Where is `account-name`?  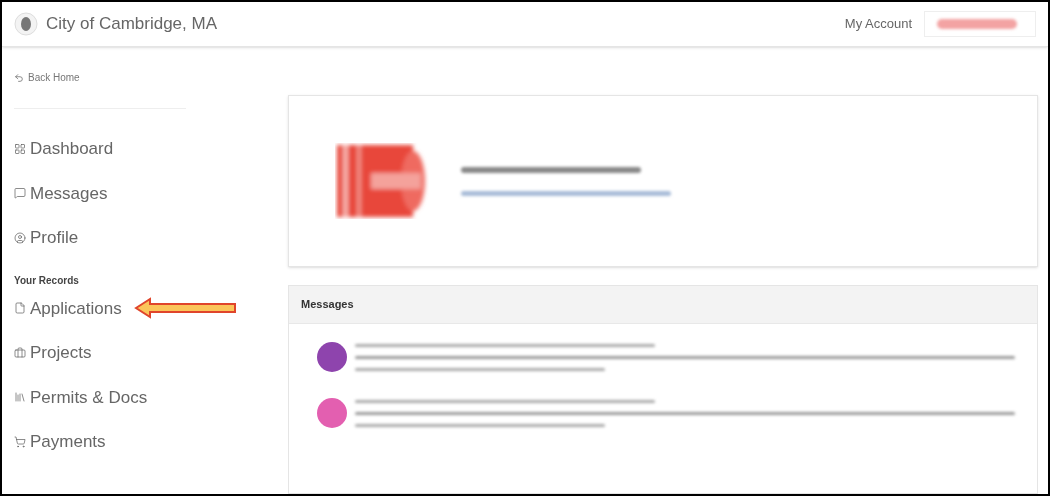 account-name is located at coordinates (980, 24).